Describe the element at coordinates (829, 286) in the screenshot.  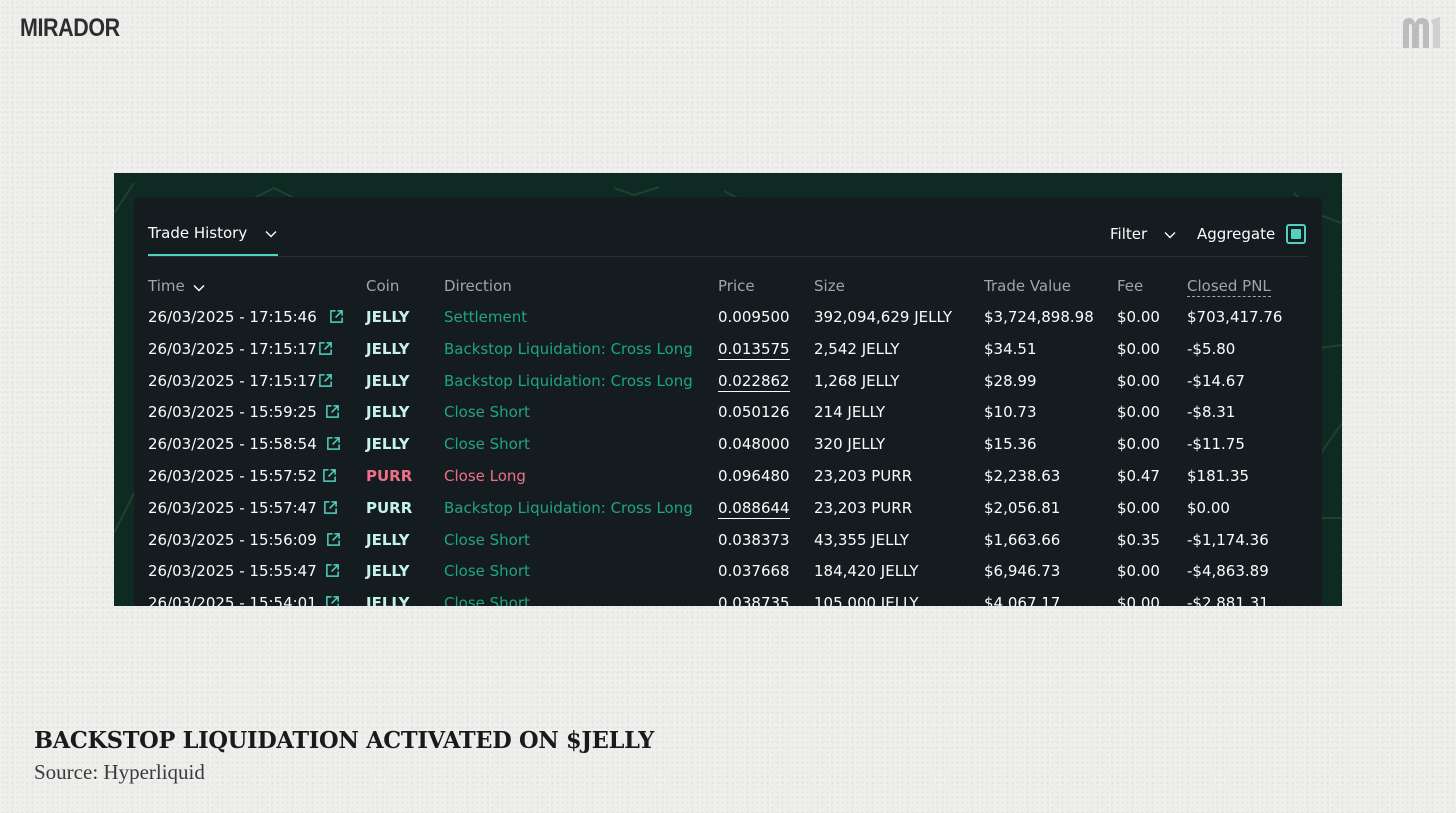
I see `column-header-size: Size` at that location.